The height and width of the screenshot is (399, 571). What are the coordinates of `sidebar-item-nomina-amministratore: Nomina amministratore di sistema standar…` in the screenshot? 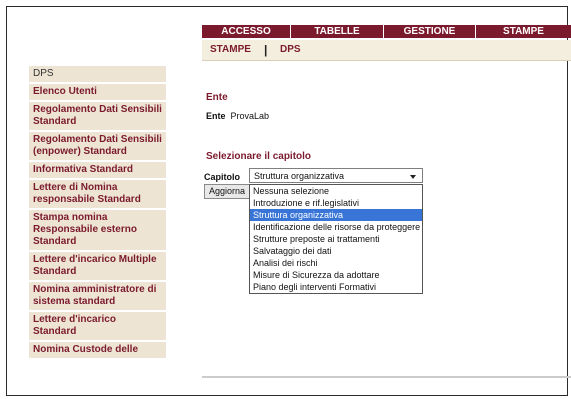 It's located at (97, 297).